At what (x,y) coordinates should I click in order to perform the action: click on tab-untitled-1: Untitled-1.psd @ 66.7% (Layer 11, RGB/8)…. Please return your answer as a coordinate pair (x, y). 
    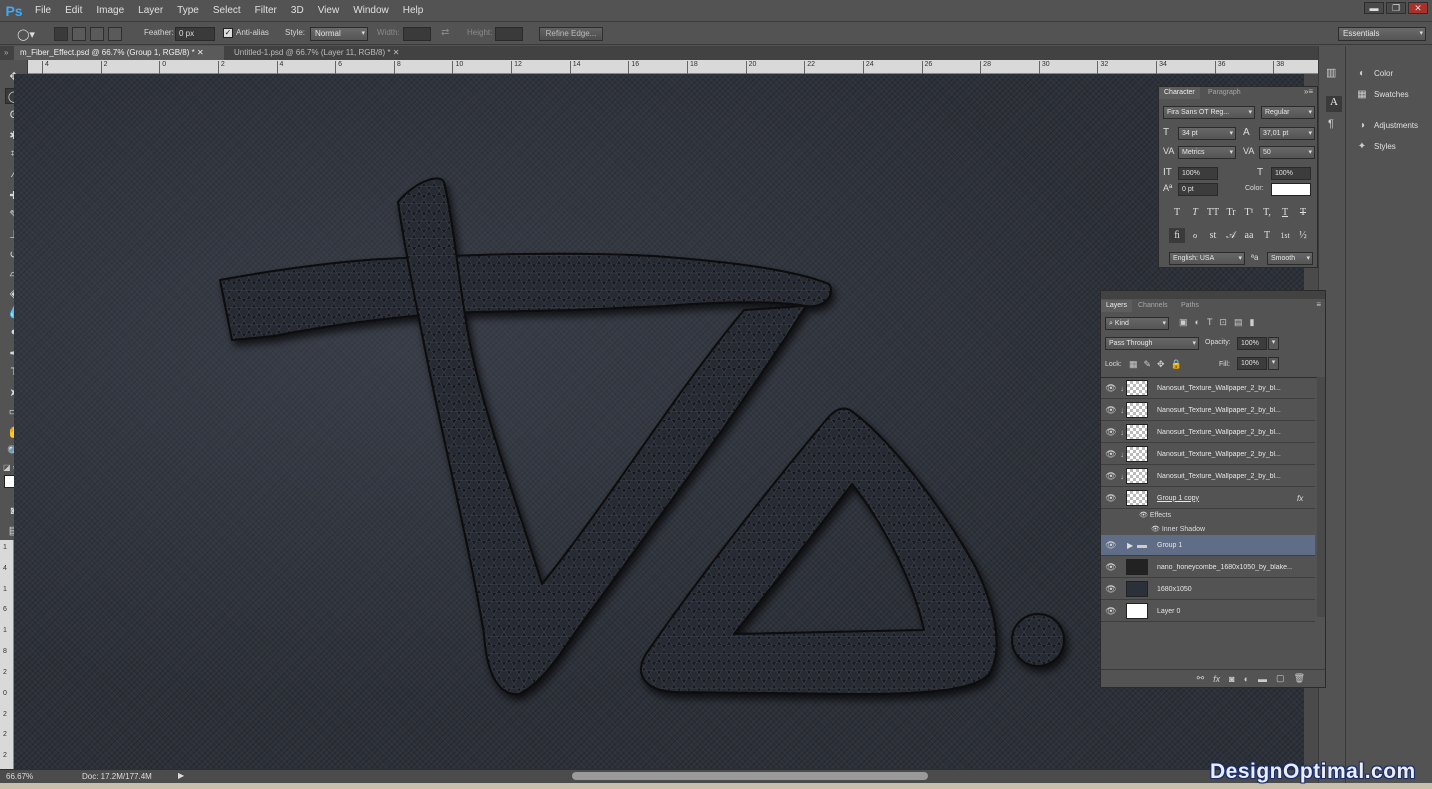
    Looking at the image, I should click on (327, 53).